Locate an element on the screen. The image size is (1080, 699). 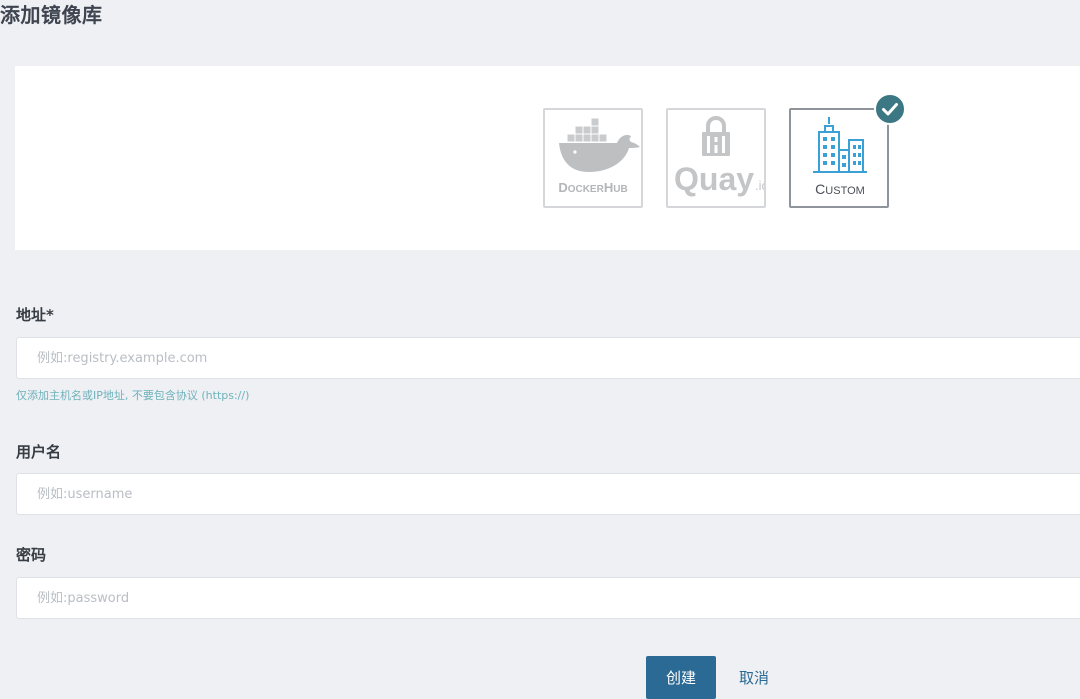
registry-option-dockerhub: DOCKERHUB is located at coordinates (593, 158).